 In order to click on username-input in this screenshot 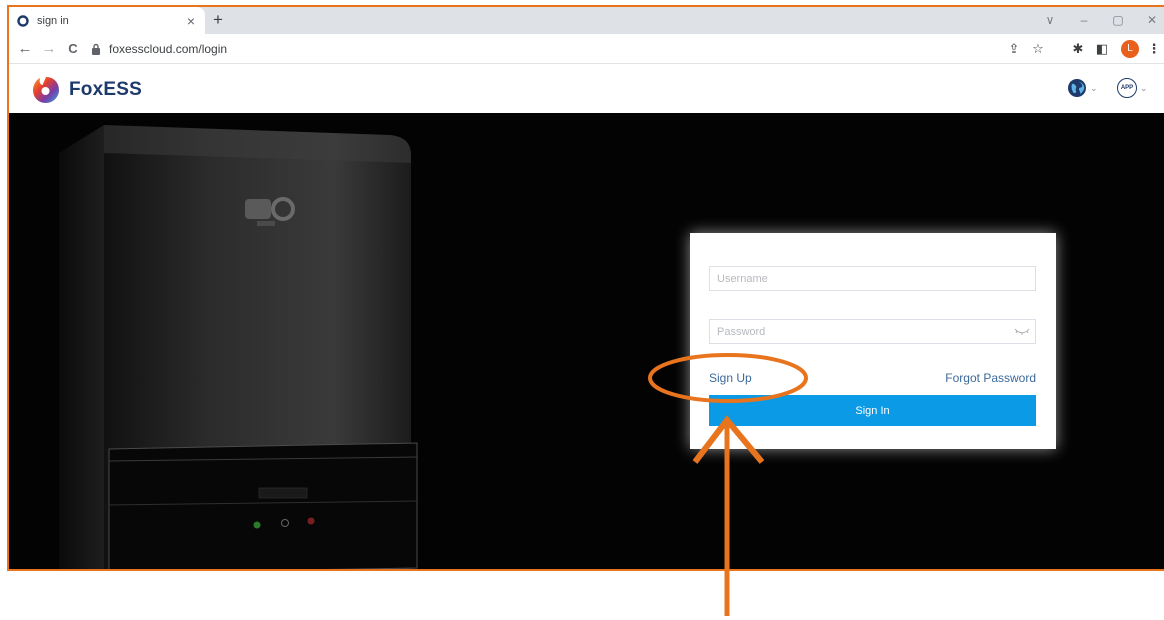, I will do `click(872, 278)`.